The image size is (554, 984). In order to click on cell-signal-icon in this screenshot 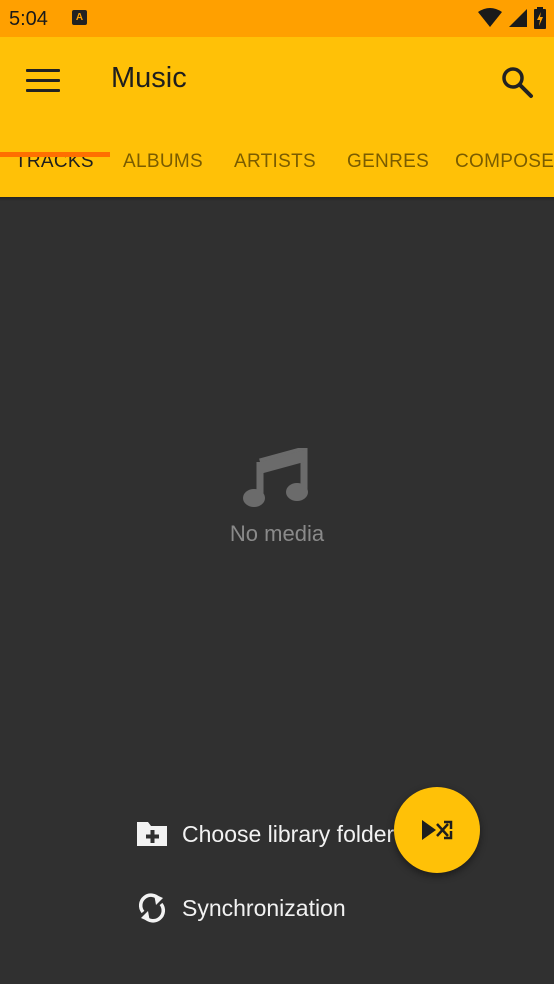, I will do `click(518, 18)`.